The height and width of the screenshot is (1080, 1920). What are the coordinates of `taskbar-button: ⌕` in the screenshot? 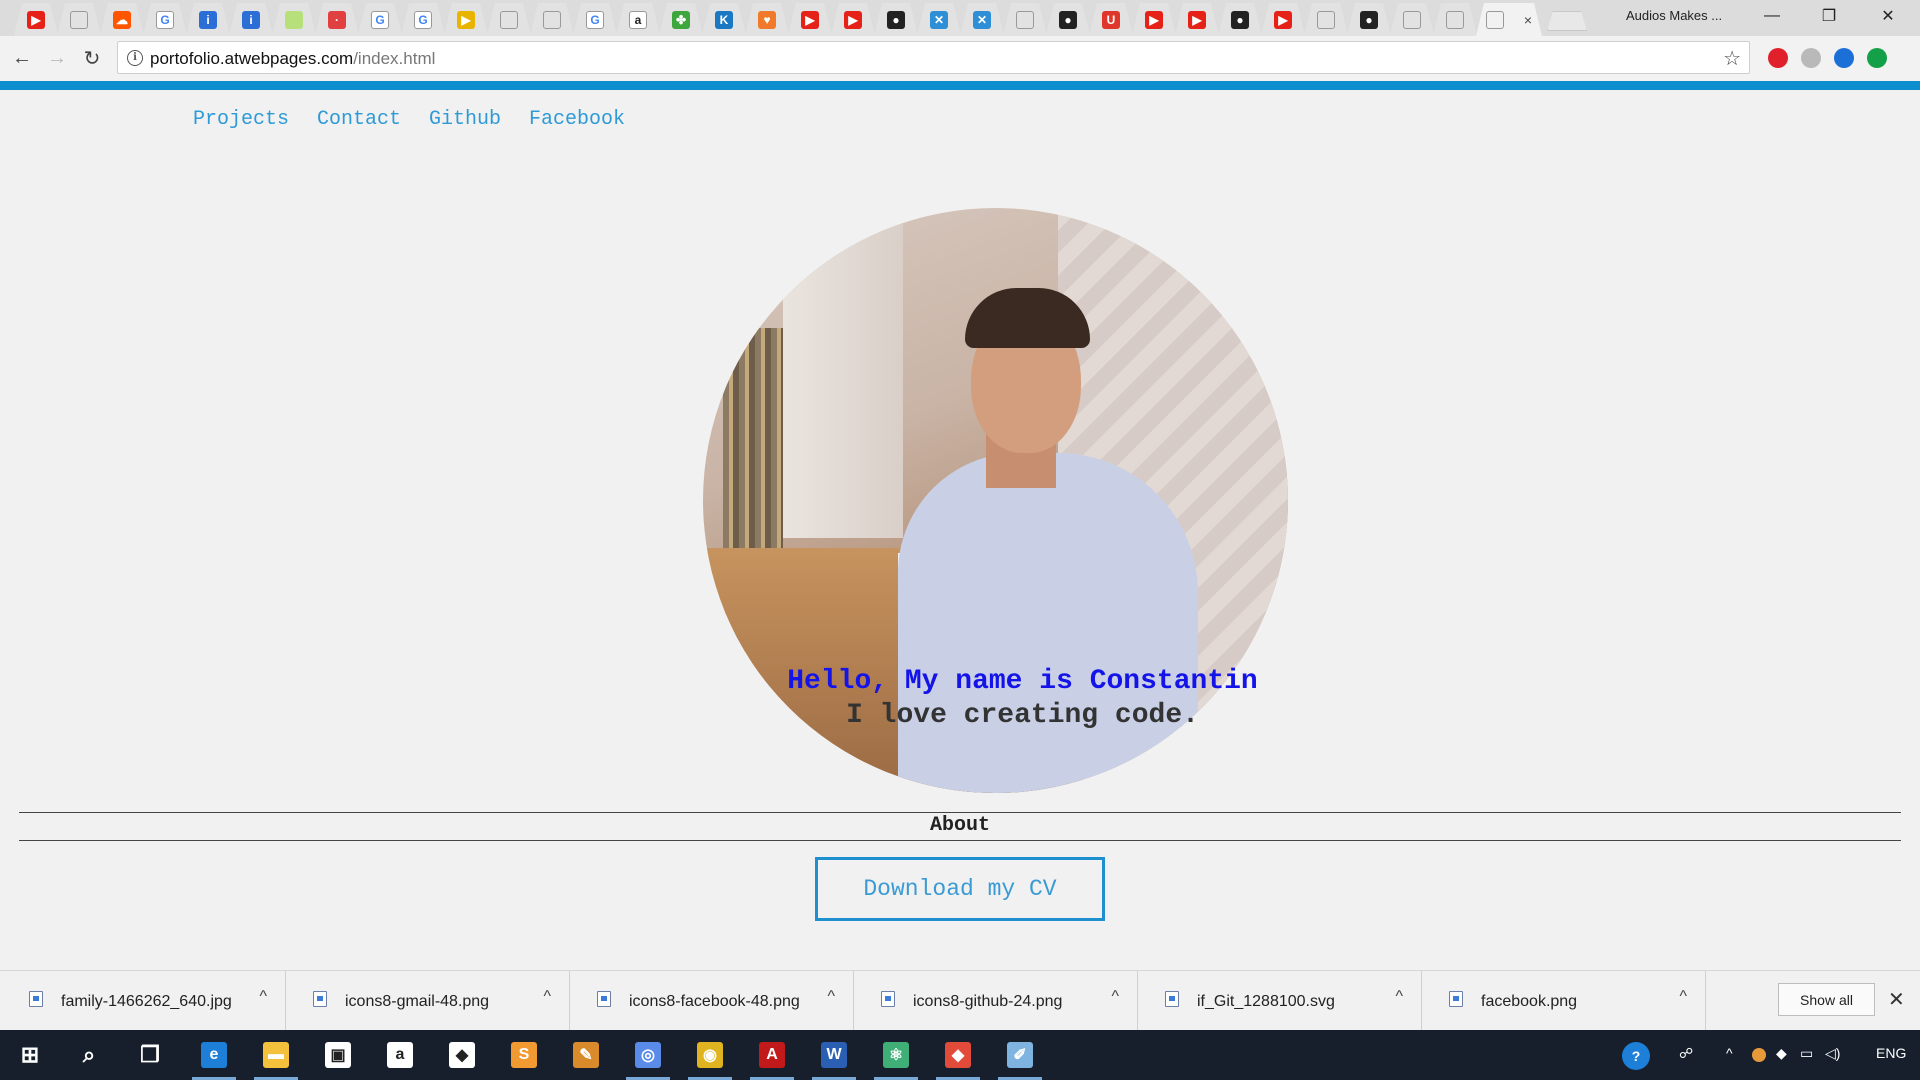 It's located at (89, 1055).